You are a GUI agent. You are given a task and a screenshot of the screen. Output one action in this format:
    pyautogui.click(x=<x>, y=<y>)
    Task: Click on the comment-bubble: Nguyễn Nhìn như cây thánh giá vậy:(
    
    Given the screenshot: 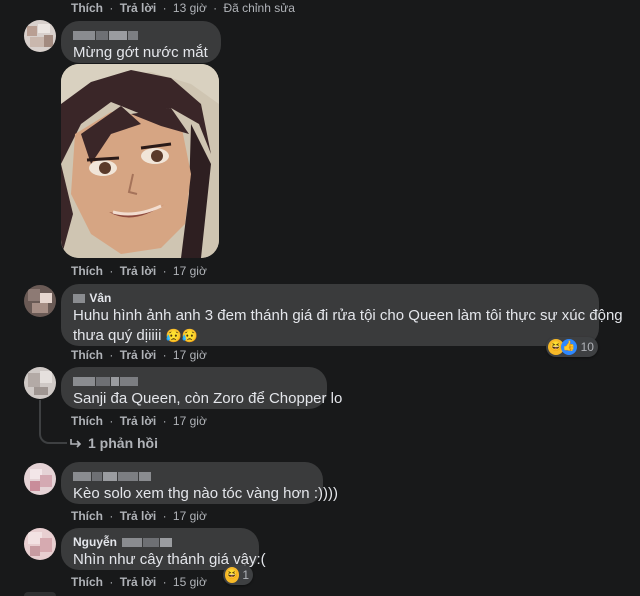 What is the action you would take?
    pyautogui.click(x=163, y=549)
    